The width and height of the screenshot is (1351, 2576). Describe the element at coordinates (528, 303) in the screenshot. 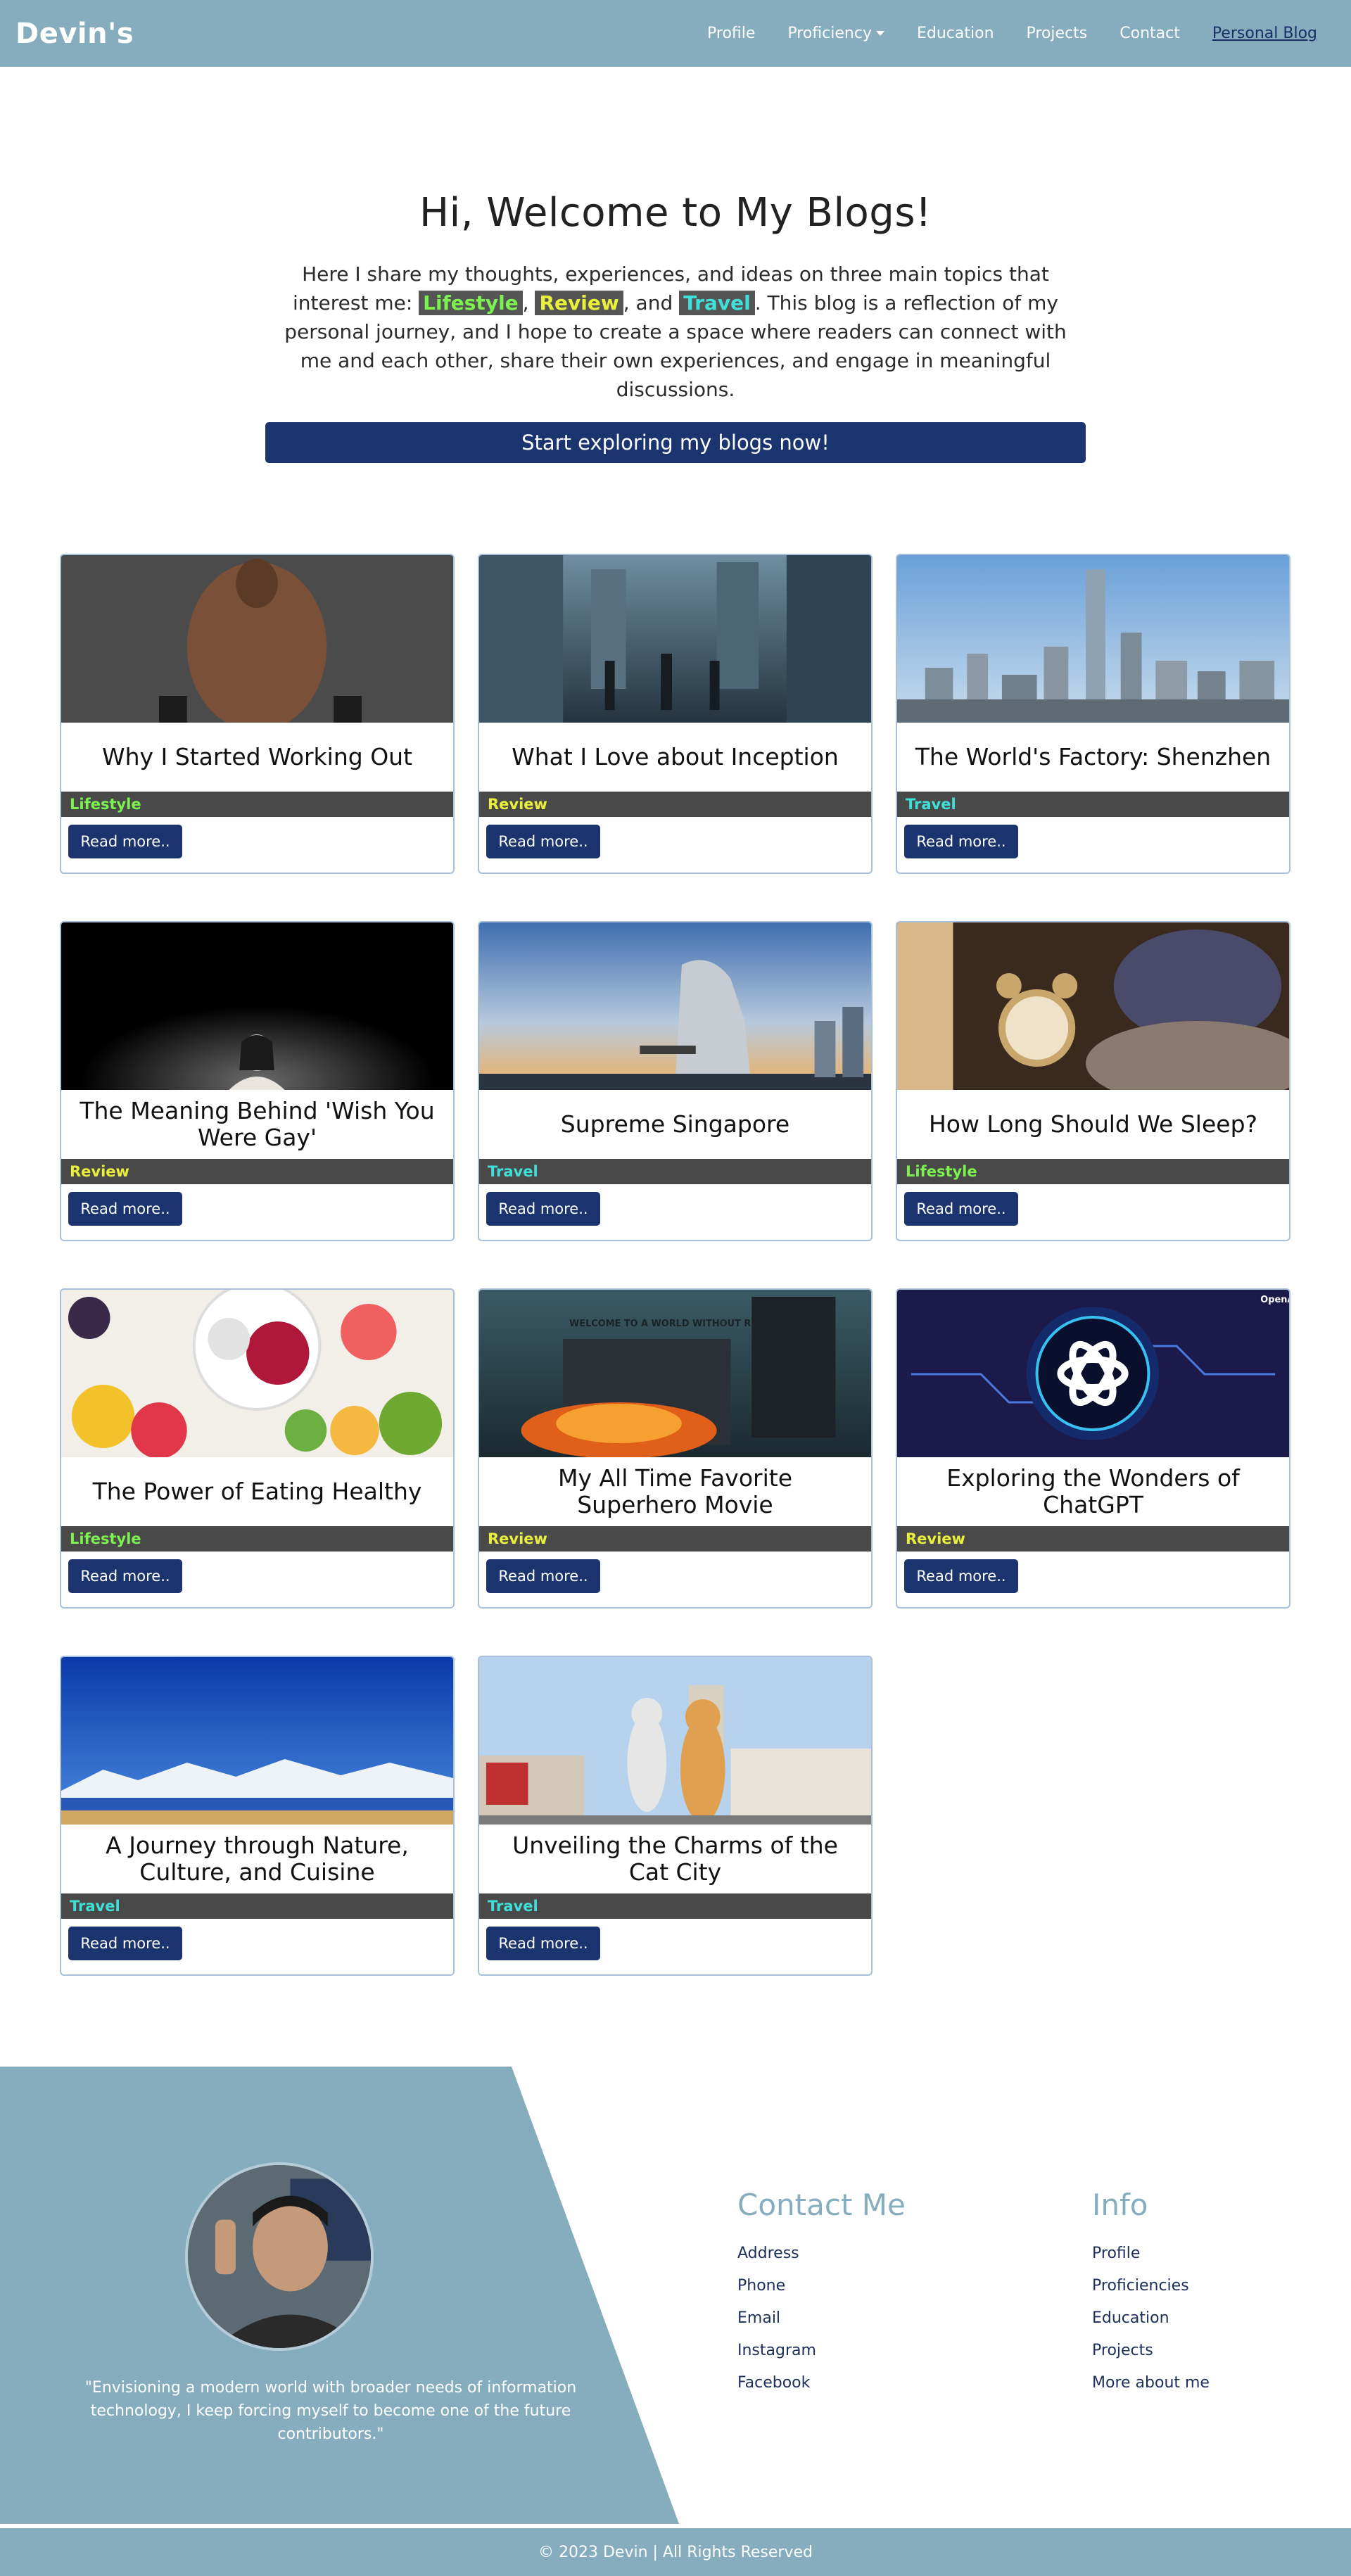

I see `hero-sep: ,` at that location.